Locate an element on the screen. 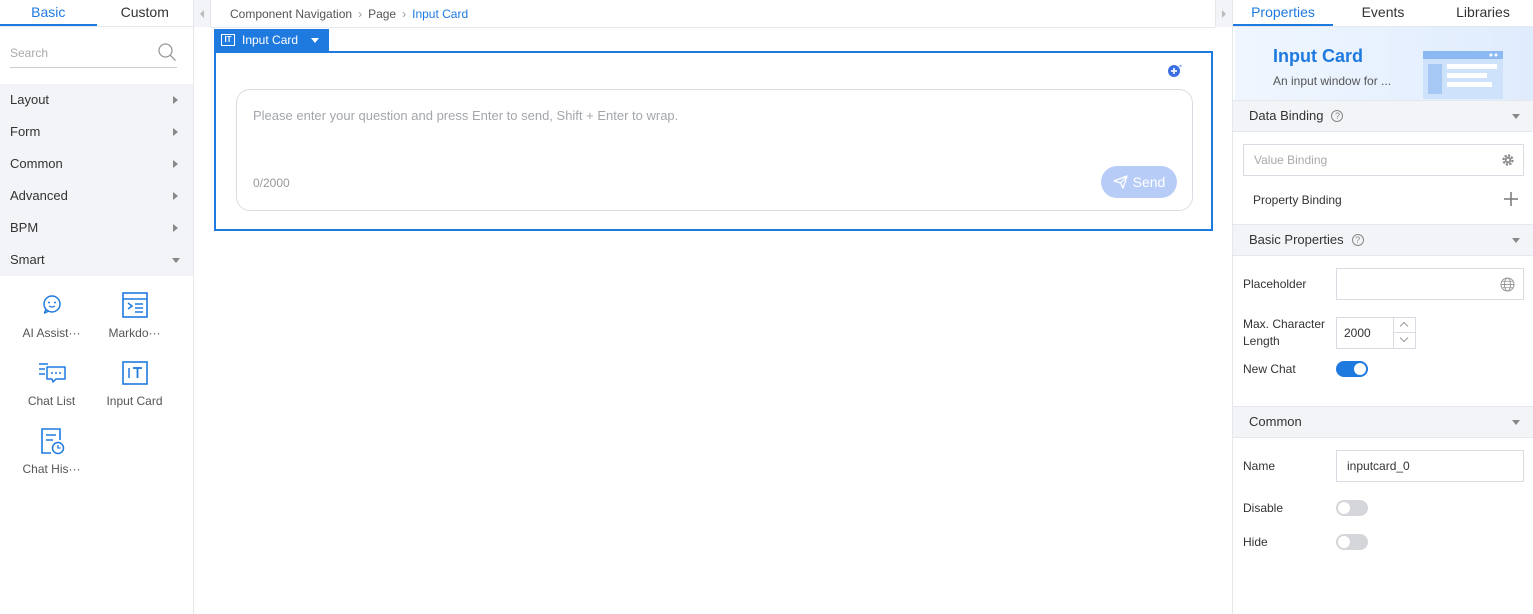 This screenshot has width=1533, height=614. stepper-up-icon is located at coordinates (1404, 325).